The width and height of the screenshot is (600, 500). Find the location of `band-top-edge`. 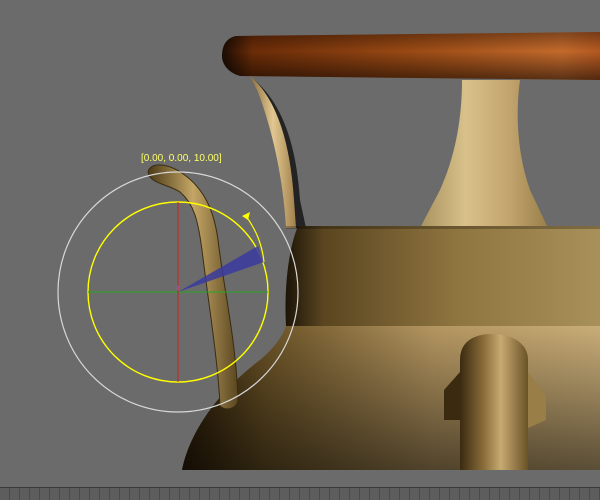

band-top-edge is located at coordinates (443, 227).